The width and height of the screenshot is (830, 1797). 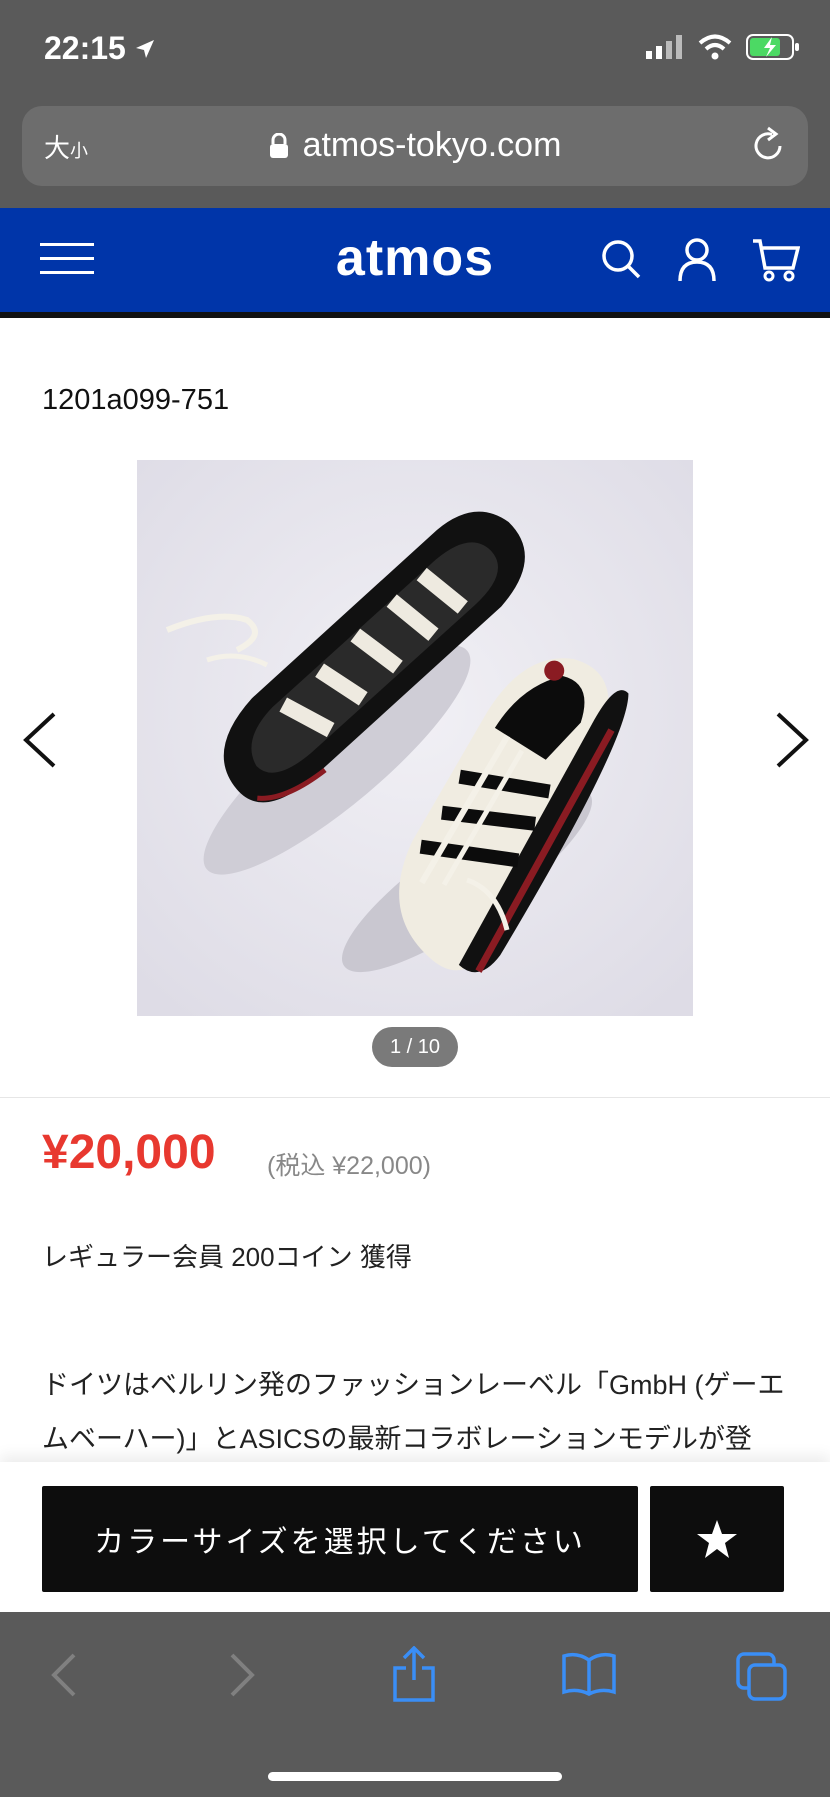 What do you see at coordinates (762, 1677) in the screenshot?
I see `tabs-icon` at bounding box center [762, 1677].